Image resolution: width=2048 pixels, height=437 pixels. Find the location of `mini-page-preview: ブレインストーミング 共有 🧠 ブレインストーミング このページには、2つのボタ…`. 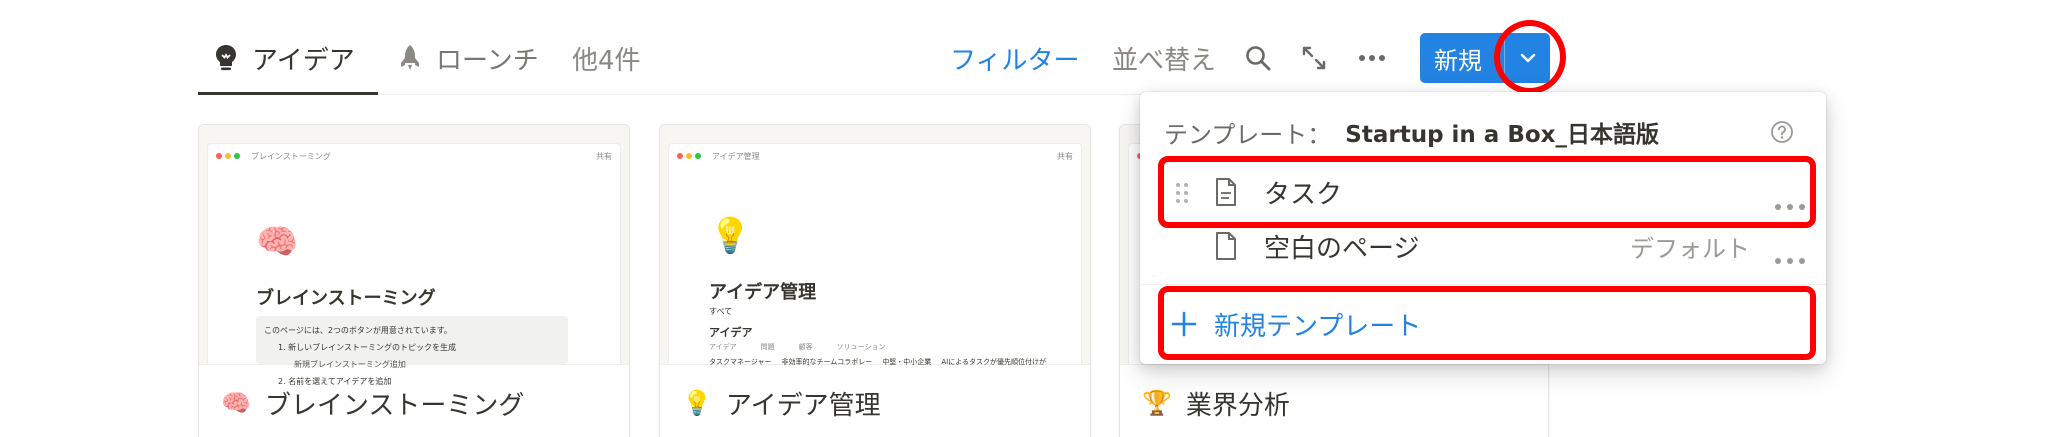

mini-page-preview: ブレインストーミング 共有 🧠 ブレインストーミング このページには、2つのボタ… is located at coordinates (414, 264).